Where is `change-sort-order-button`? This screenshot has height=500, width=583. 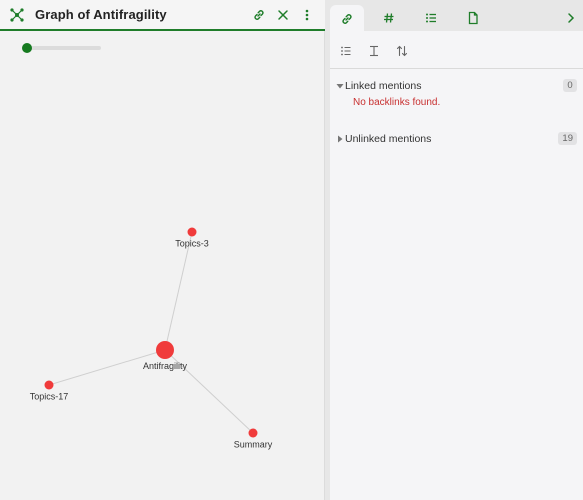 change-sort-order-button is located at coordinates (402, 51).